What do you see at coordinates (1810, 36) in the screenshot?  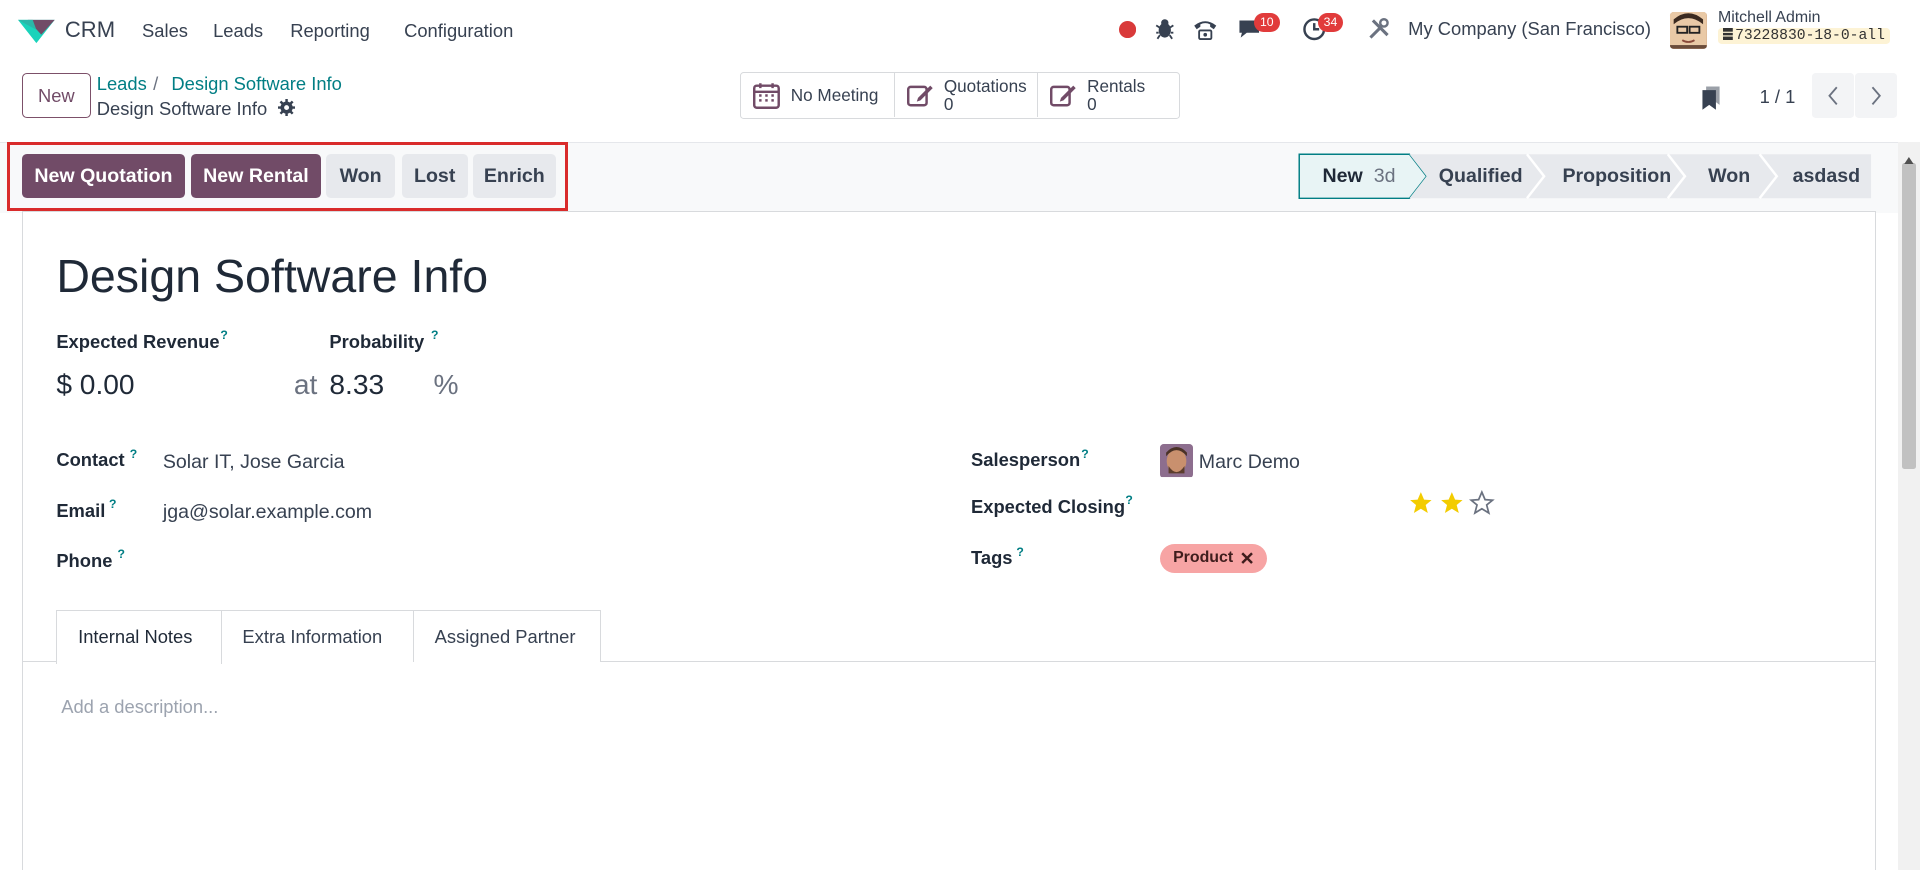 I see `database-name: 73228830-18-0-all` at bounding box center [1810, 36].